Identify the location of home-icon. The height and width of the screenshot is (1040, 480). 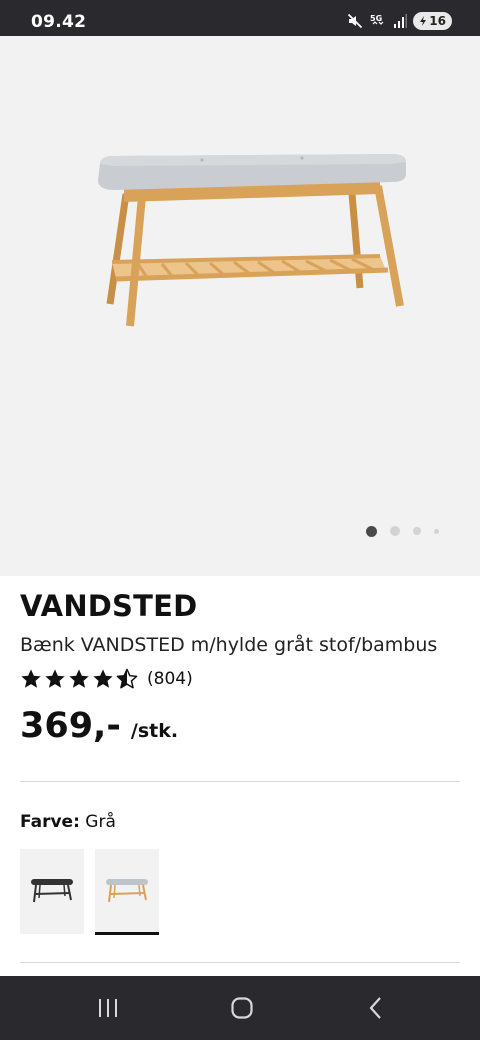
(242, 1008).